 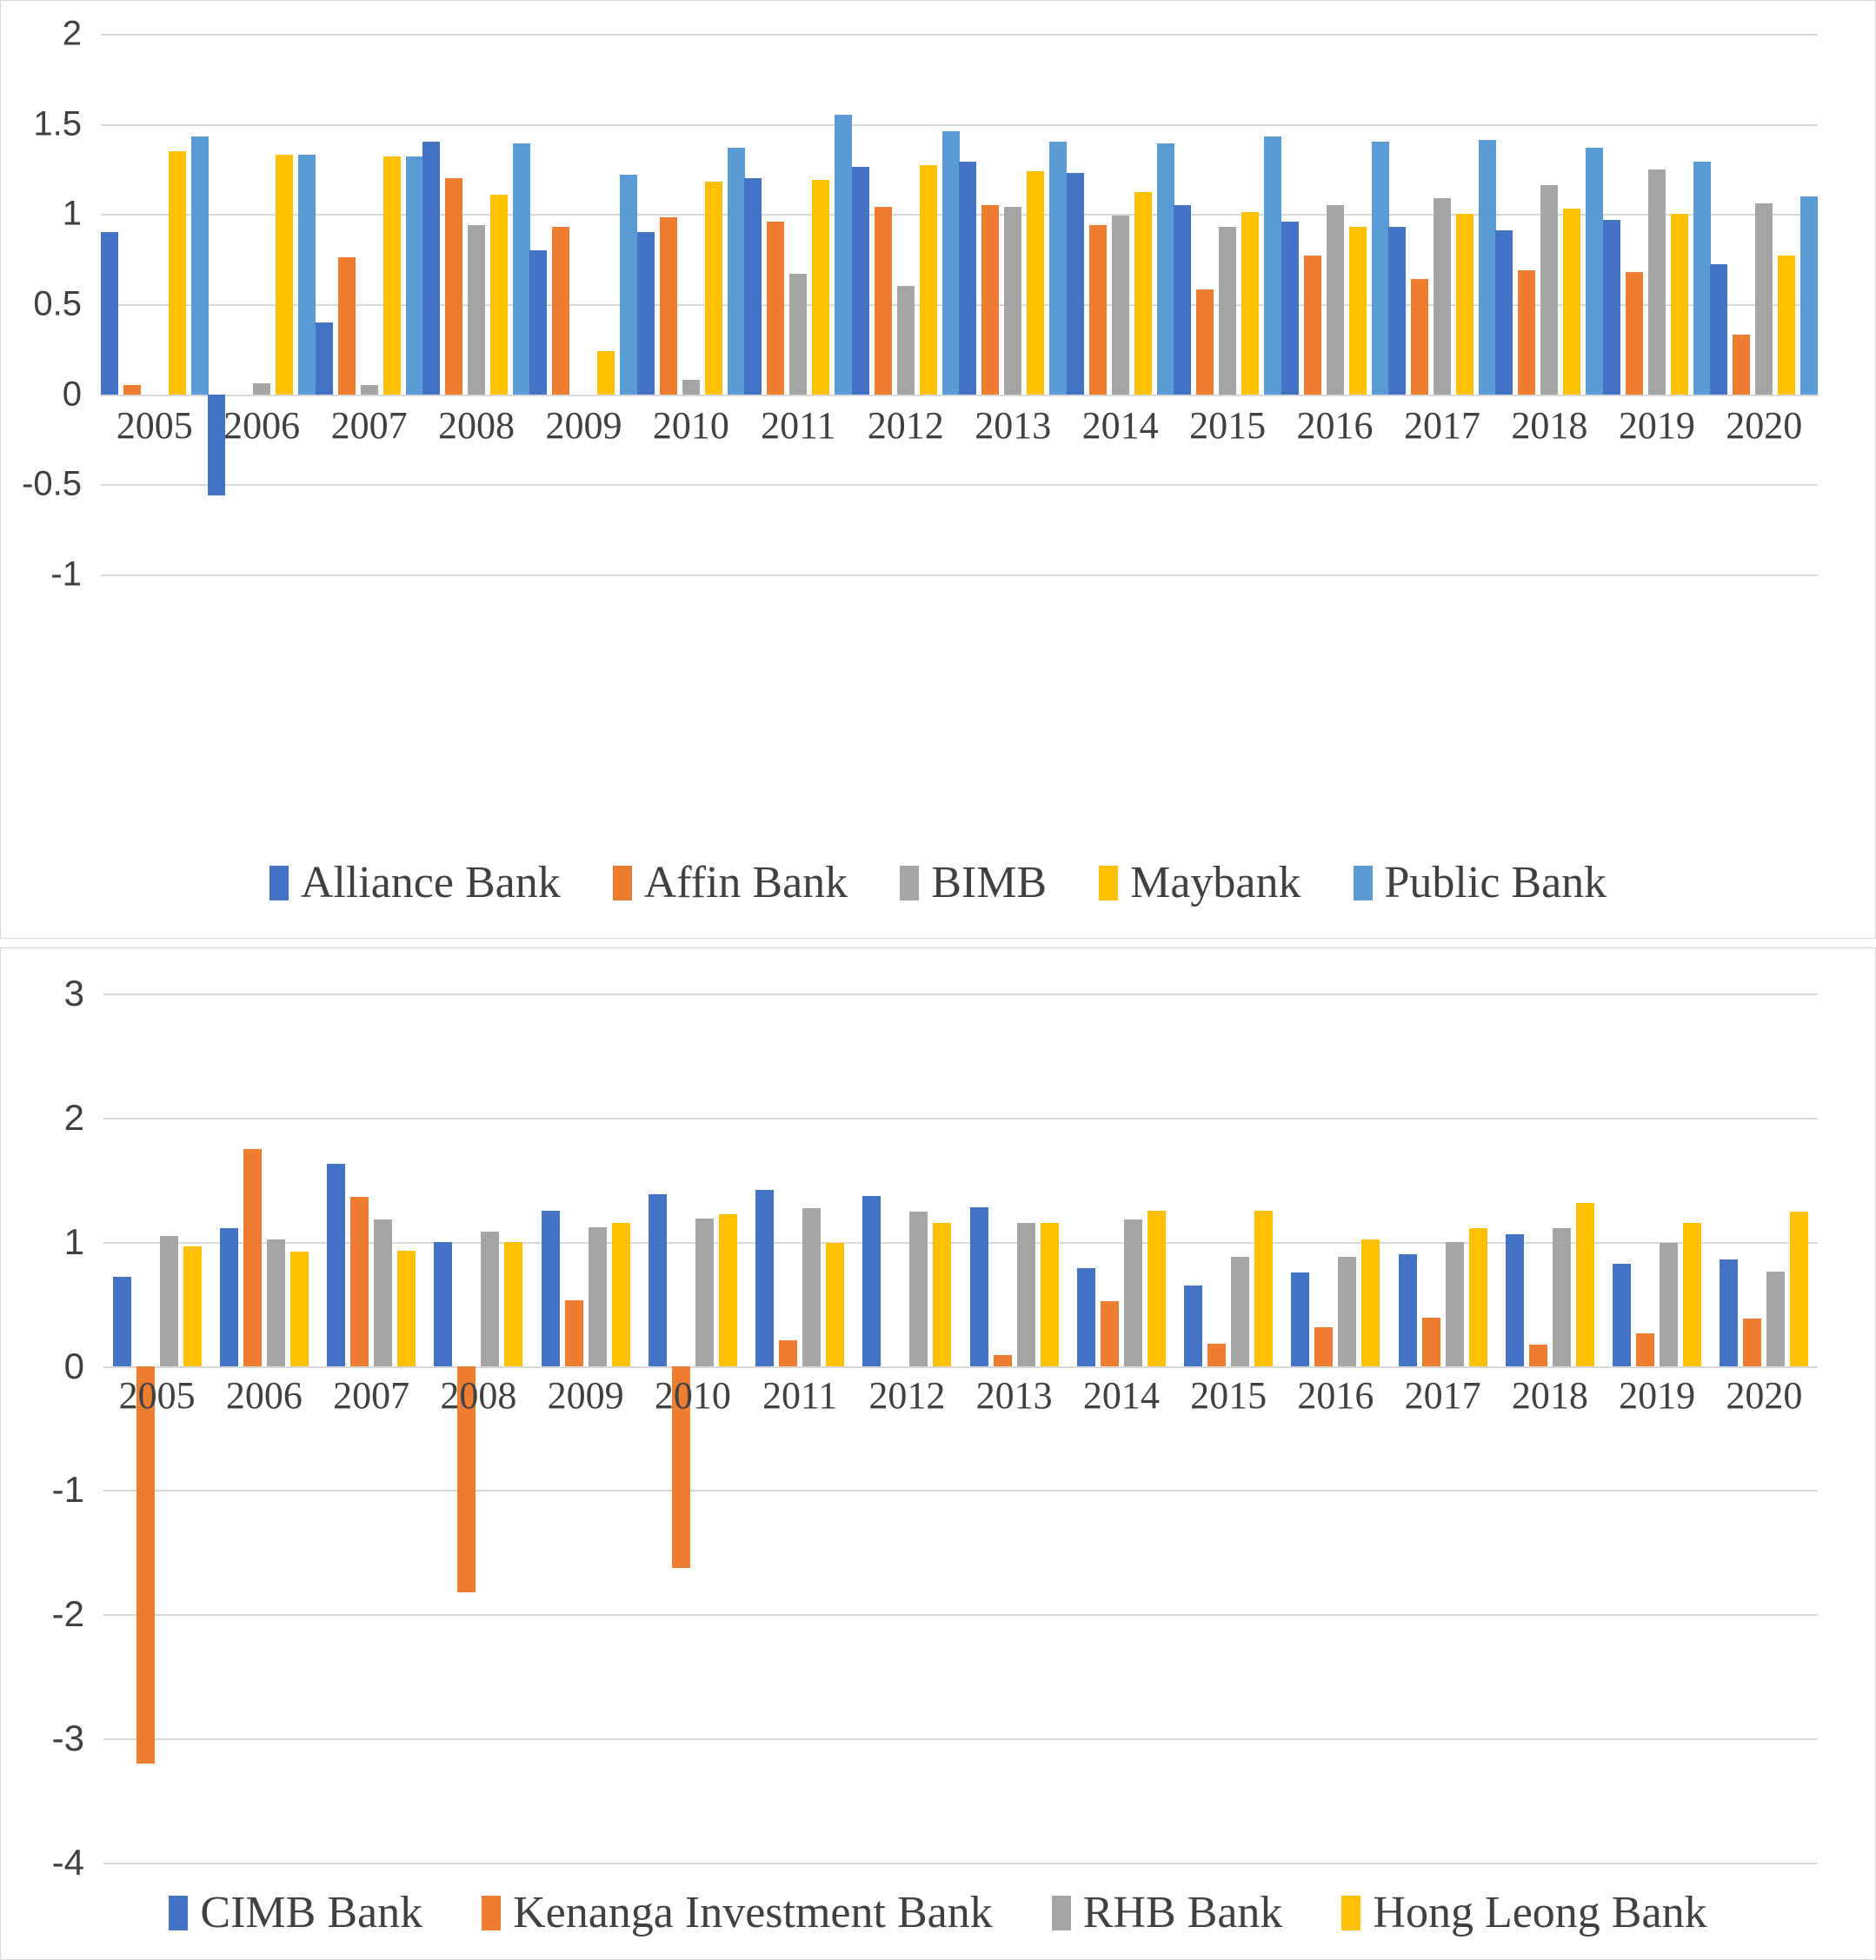 What do you see at coordinates (415, 882) in the screenshot?
I see `legend-item: Alliance Bank` at bounding box center [415, 882].